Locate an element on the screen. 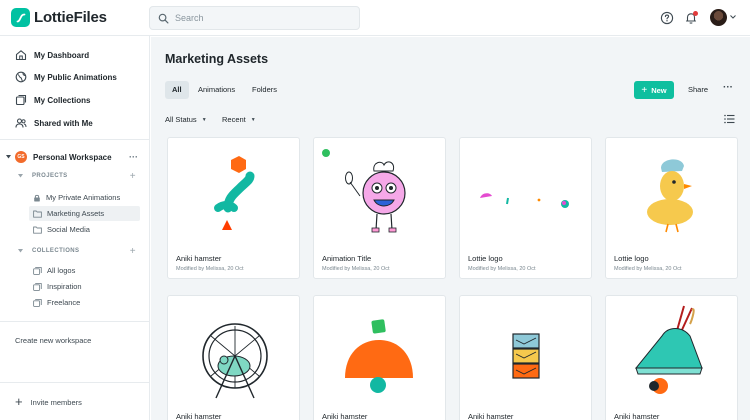  add-project-button: + is located at coordinates (133, 176).